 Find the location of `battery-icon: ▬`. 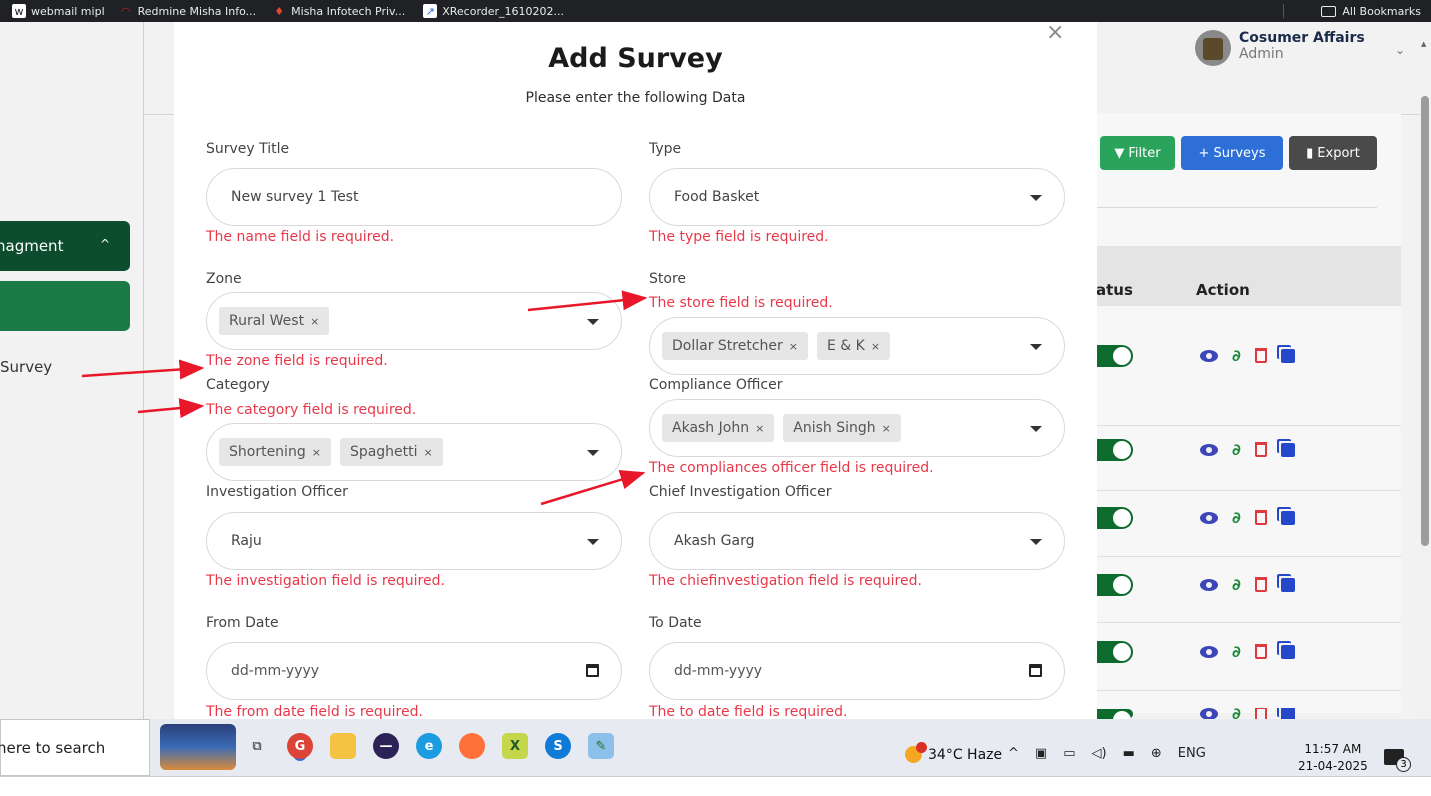

battery-icon: ▬ is located at coordinates (1129, 753).